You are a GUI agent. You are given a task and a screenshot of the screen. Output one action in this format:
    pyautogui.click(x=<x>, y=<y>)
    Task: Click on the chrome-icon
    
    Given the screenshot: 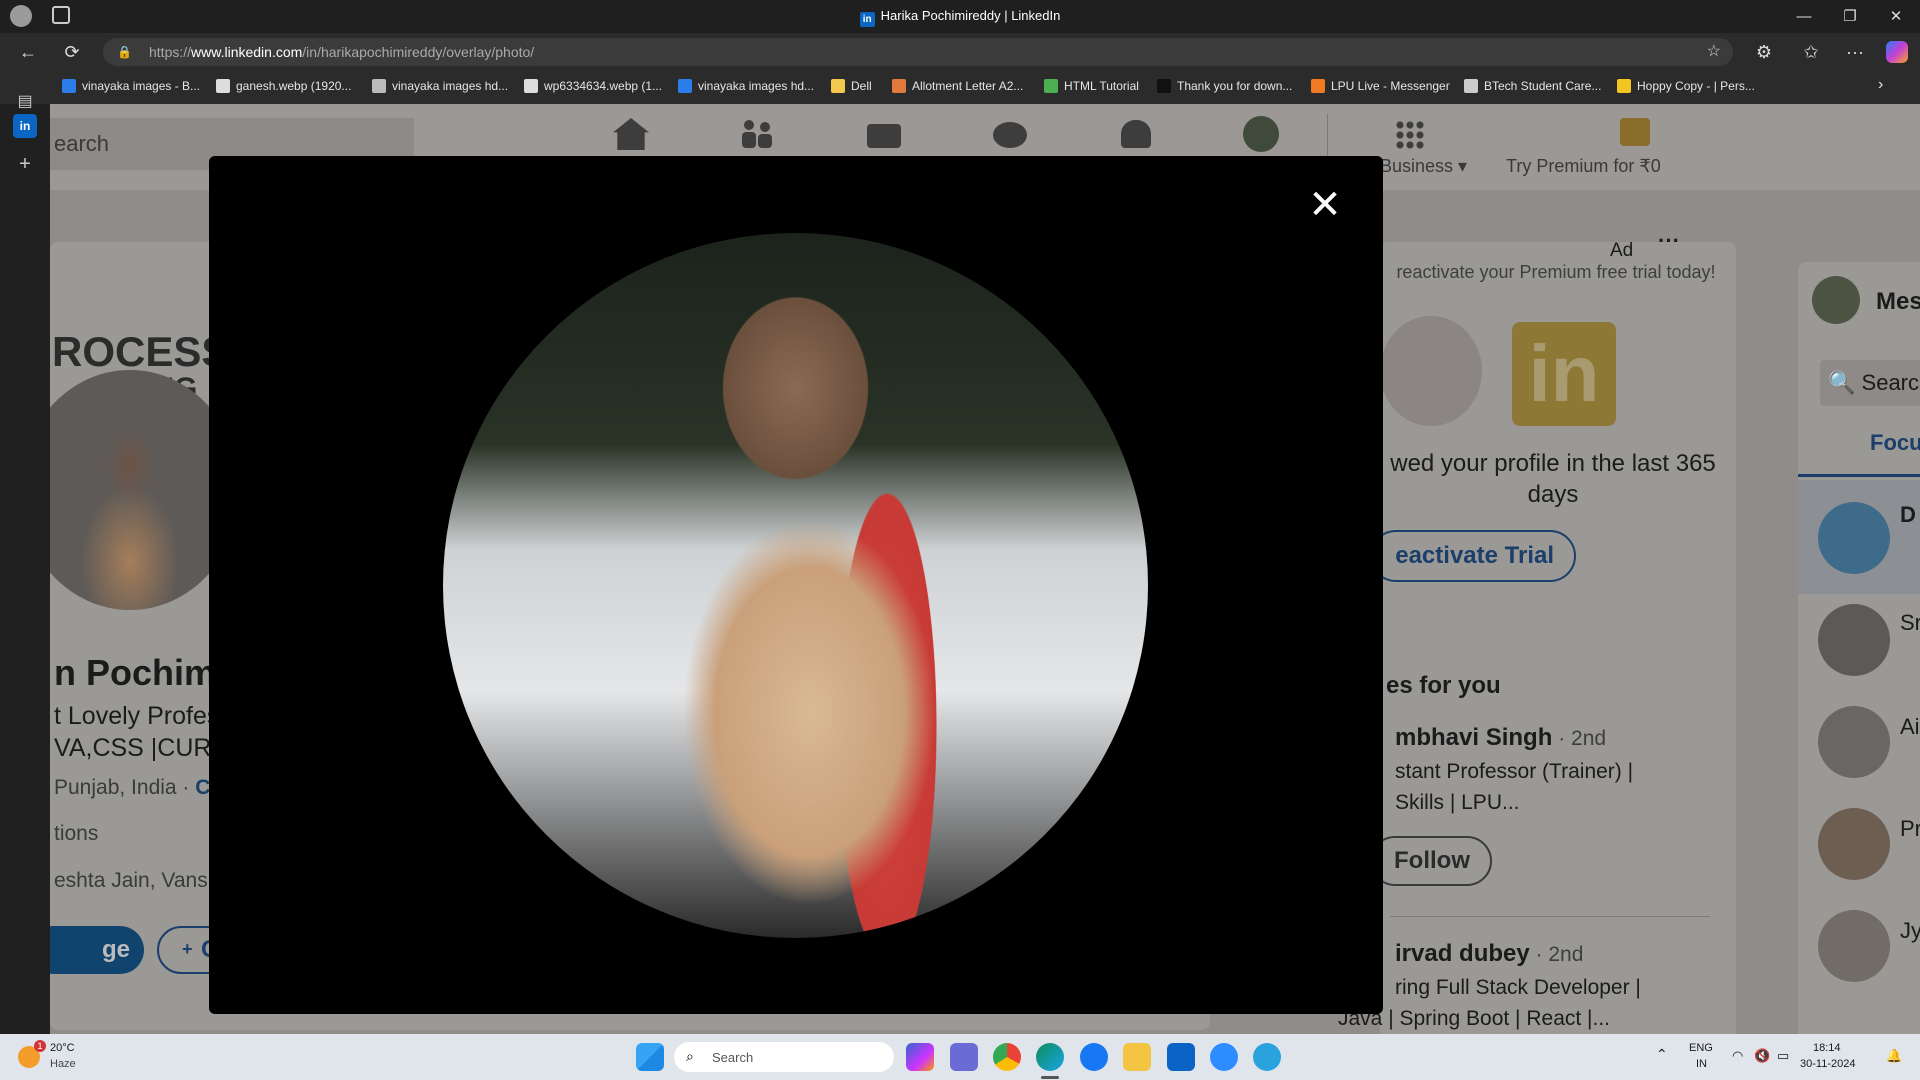 What is the action you would take?
    pyautogui.click(x=1007, y=1057)
    